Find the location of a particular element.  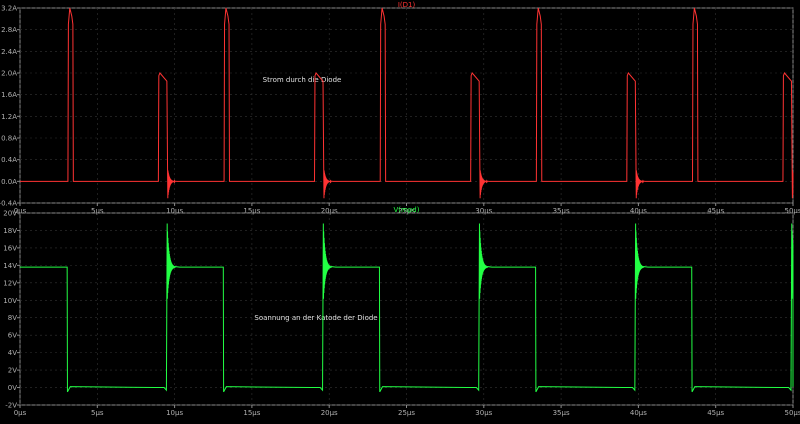

y-tick-label: 20V is located at coordinates (10, 214).